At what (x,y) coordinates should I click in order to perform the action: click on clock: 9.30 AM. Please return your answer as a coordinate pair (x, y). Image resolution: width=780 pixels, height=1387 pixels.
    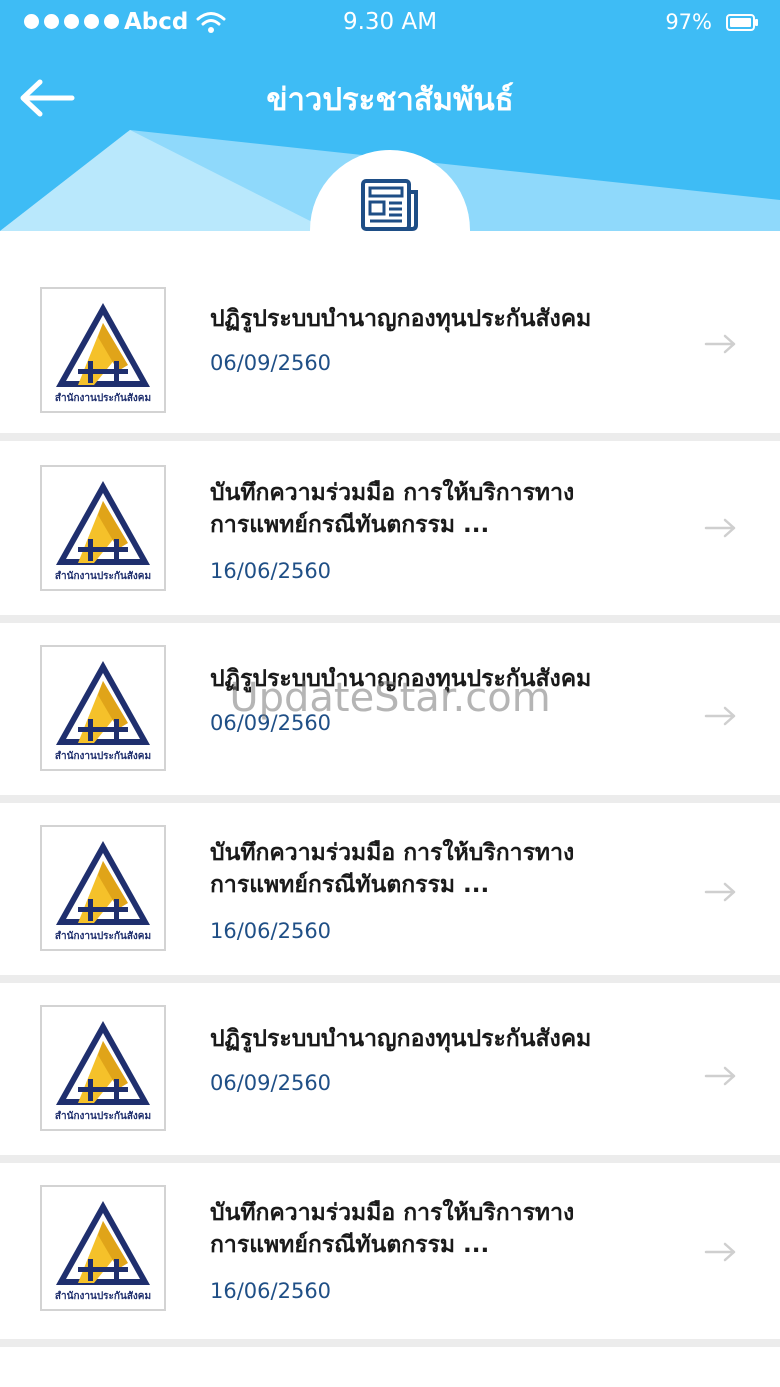
    Looking at the image, I should click on (390, 22).